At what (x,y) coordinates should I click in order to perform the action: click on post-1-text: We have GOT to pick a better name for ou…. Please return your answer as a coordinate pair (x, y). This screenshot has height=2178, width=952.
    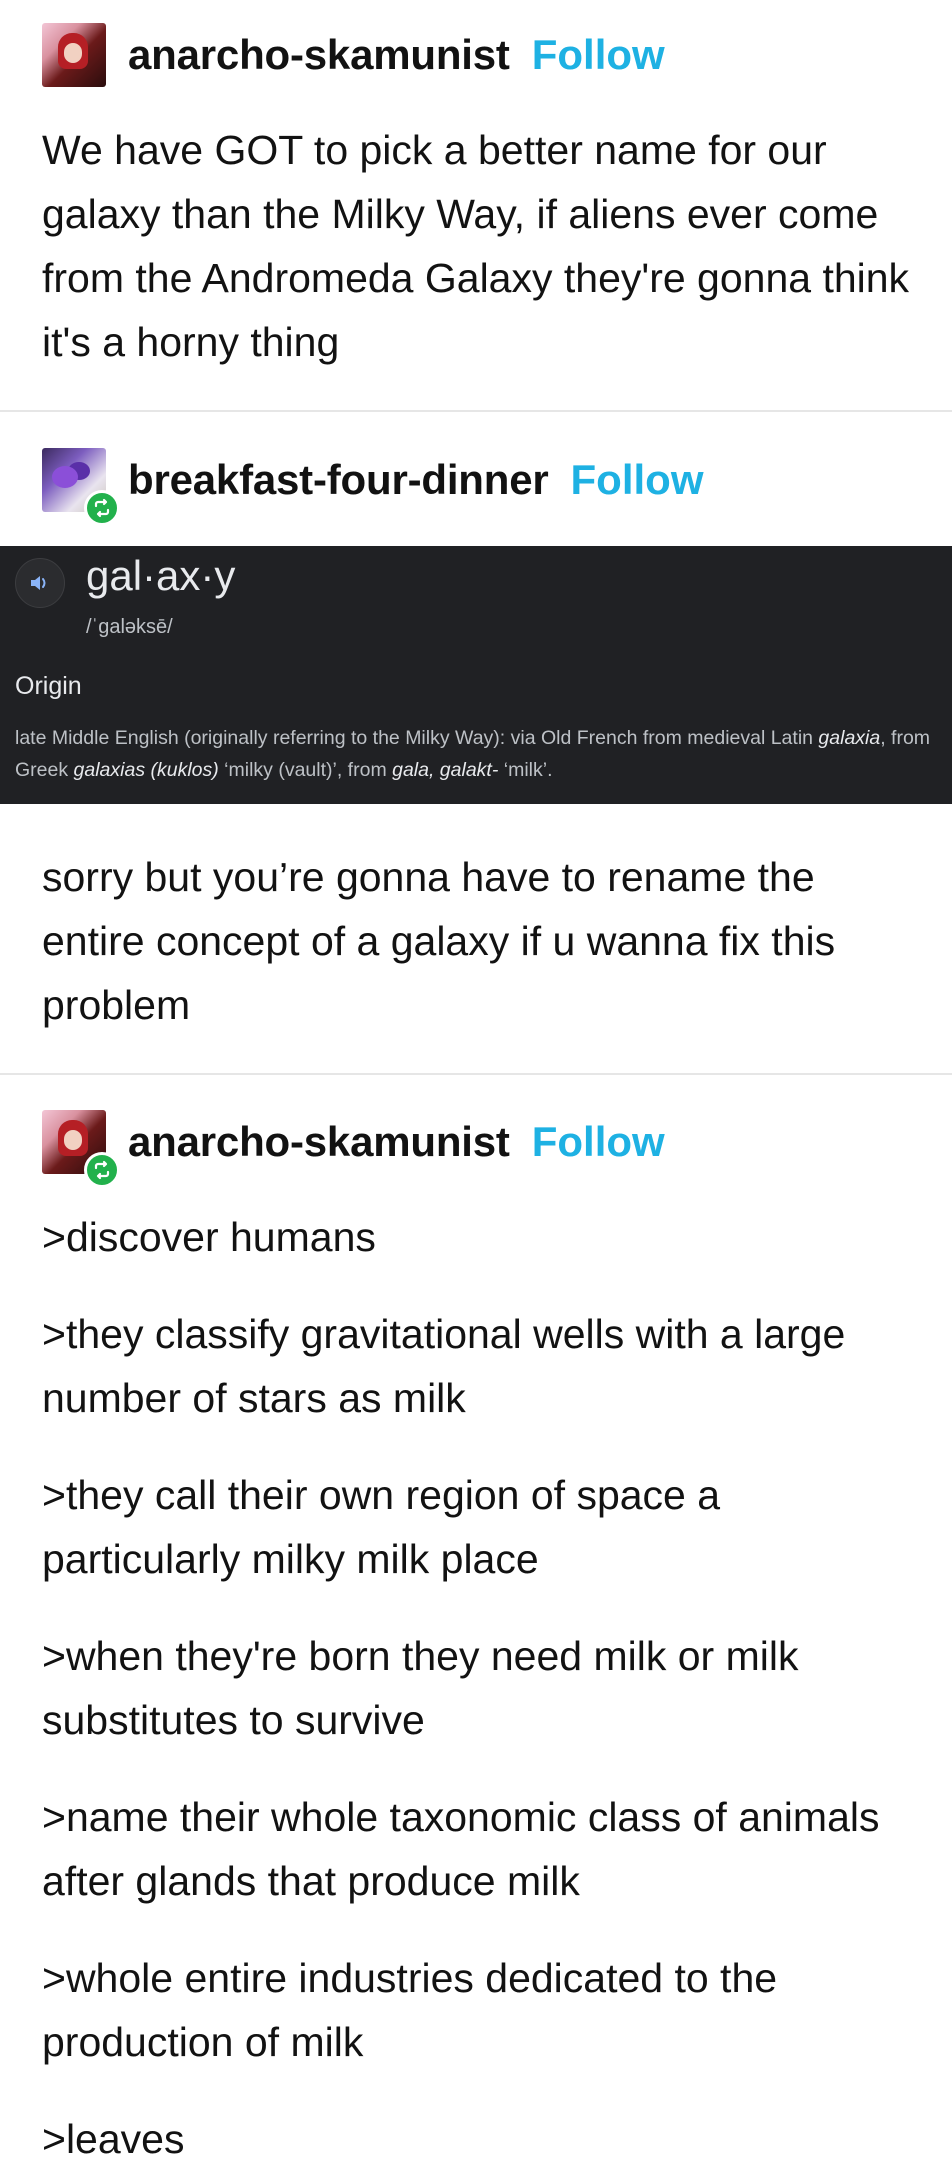
    Looking at the image, I should click on (482, 246).